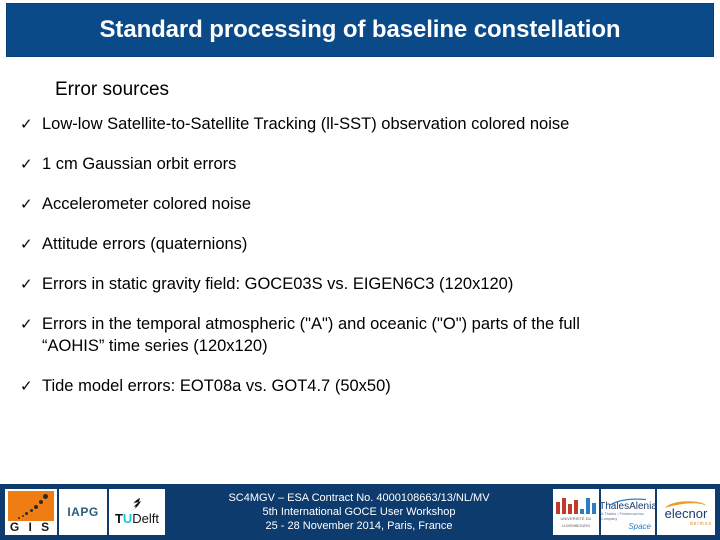 Image resolution: width=720 pixels, height=540 pixels. I want to click on uni-luxembourg-logo: UNIVERSITÉ DU LUXEMBOURG, so click(576, 512).